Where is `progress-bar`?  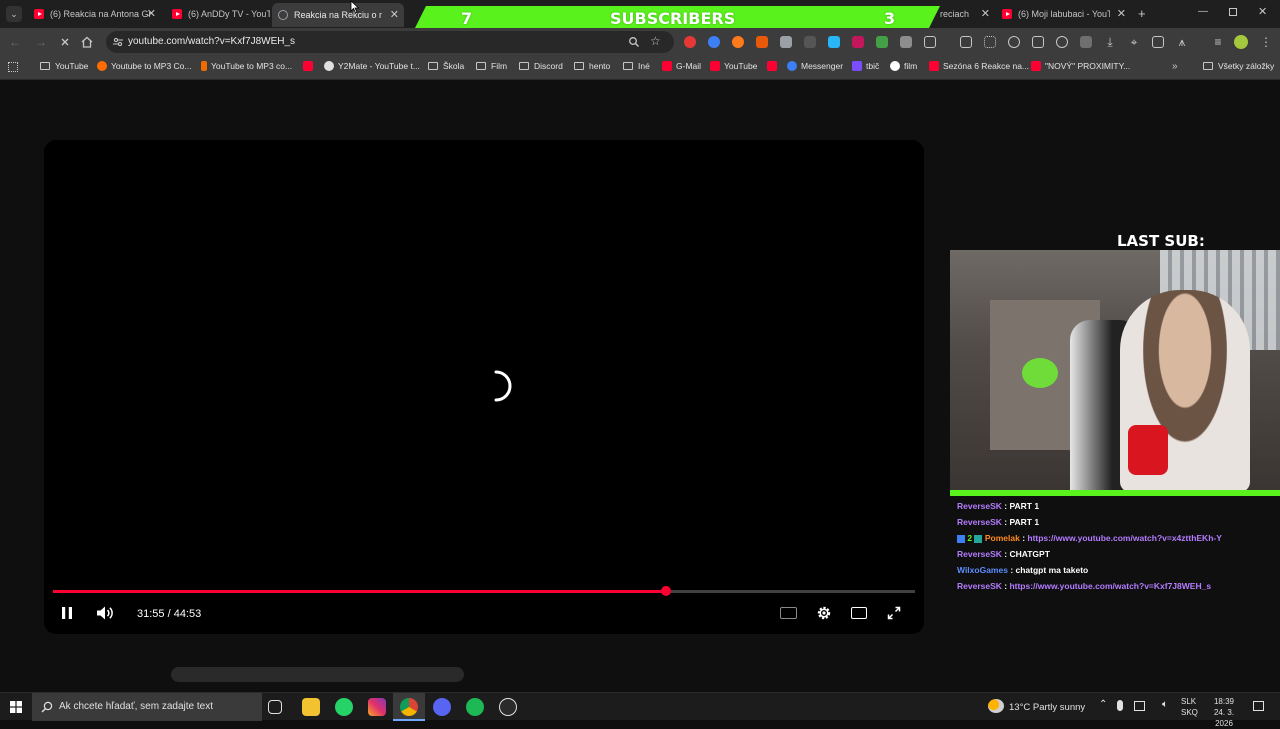 progress-bar is located at coordinates (484, 591).